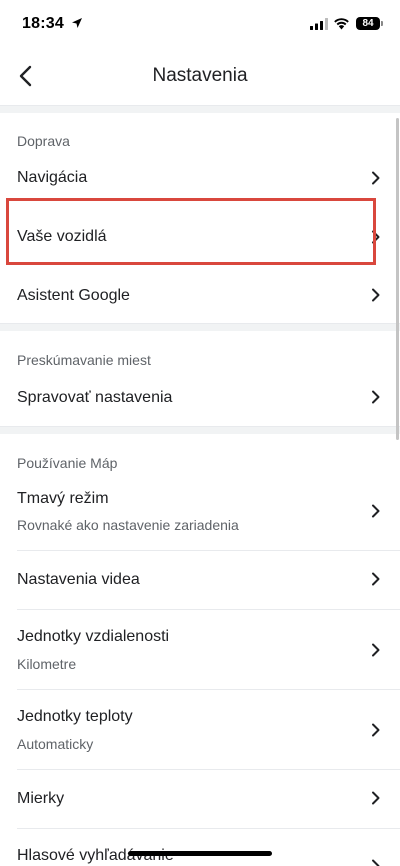 The width and height of the screenshot is (400, 866). I want to click on location-arrow-icon, so click(77, 23).